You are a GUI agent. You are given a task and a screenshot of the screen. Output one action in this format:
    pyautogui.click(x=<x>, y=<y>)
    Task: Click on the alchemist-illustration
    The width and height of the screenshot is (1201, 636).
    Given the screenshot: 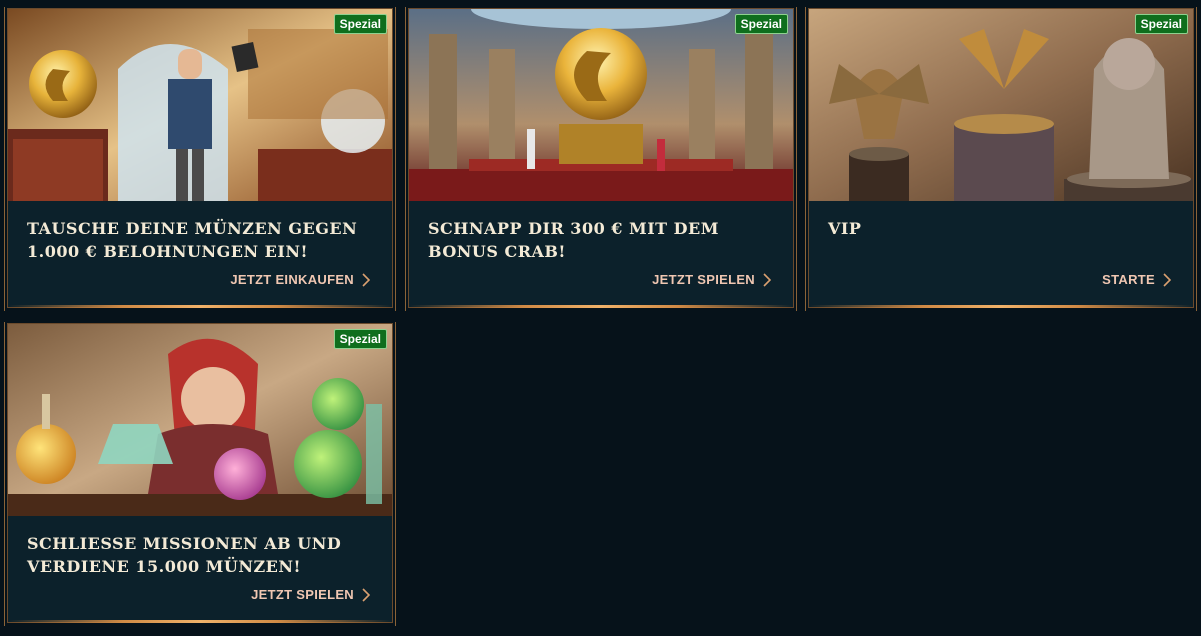 What is the action you would take?
    pyautogui.click(x=200, y=420)
    